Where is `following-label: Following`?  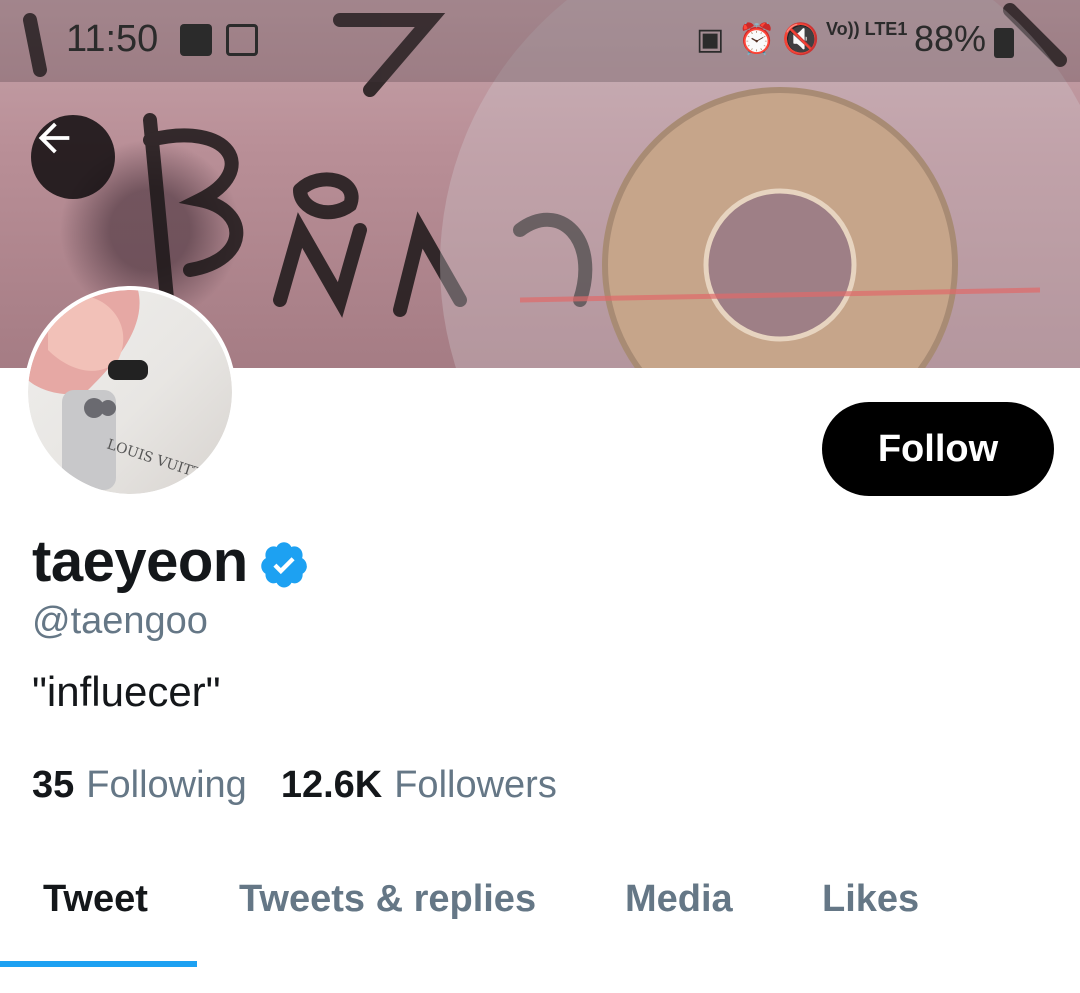
following-label: Following is located at coordinates (166, 785).